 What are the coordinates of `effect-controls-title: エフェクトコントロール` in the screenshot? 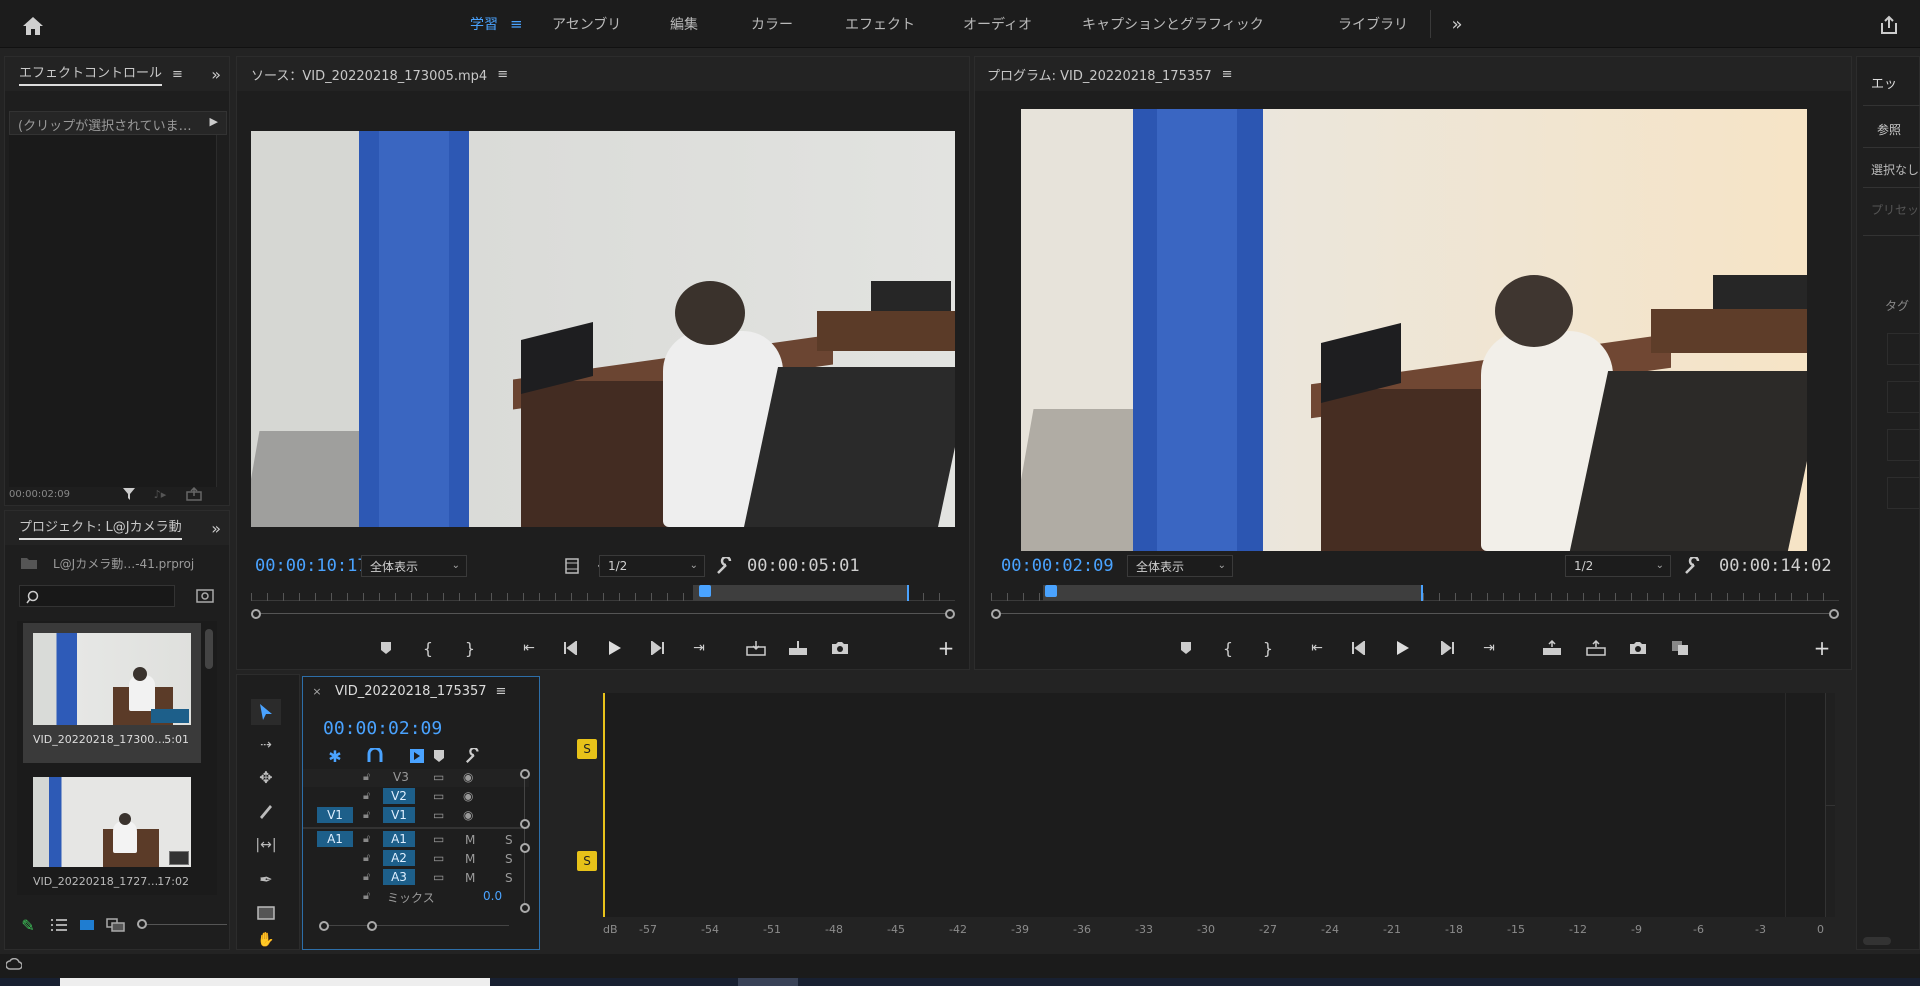 It's located at (91, 74).